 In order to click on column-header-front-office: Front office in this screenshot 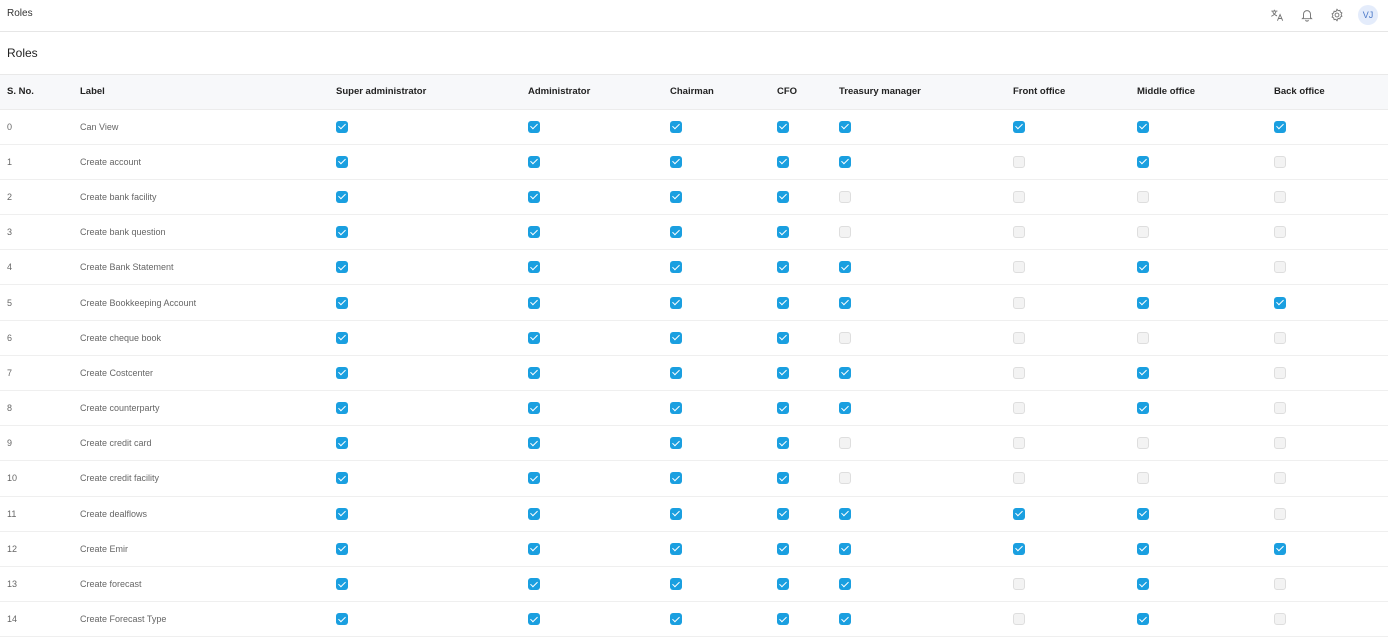, I will do `click(1075, 92)`.